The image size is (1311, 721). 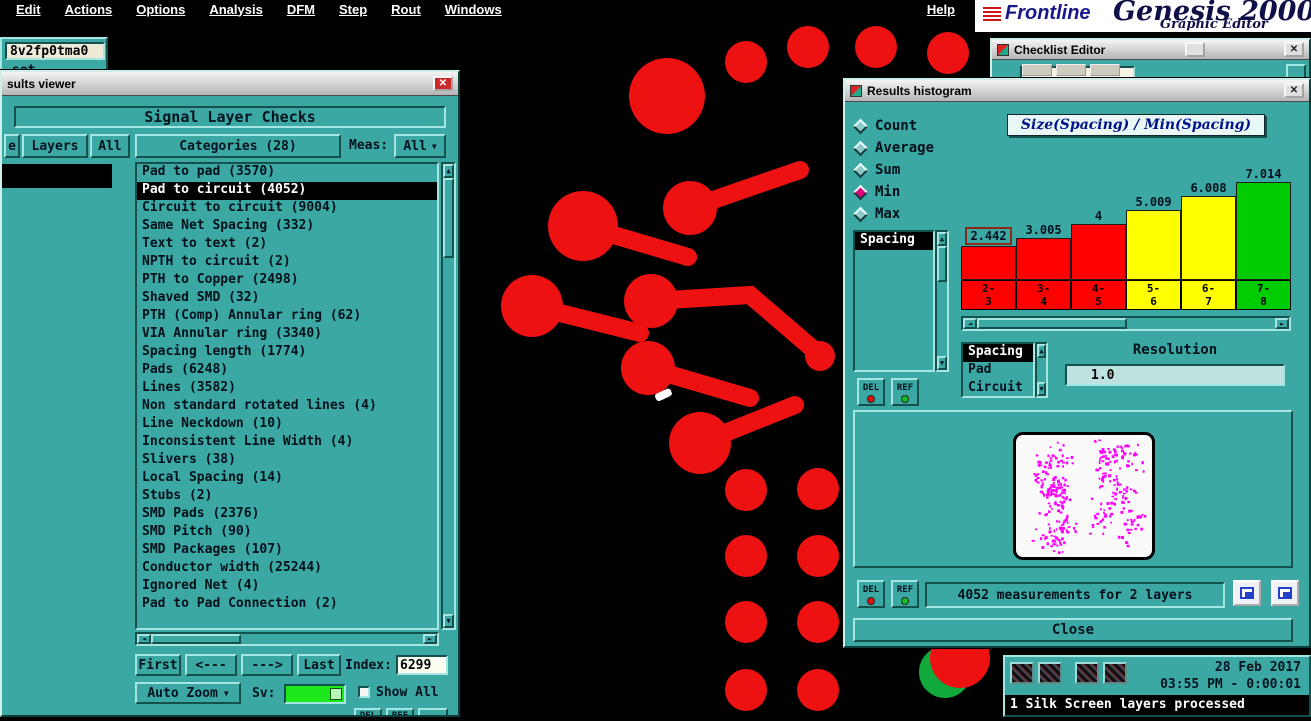 What do you see at coordinates (1043, 251) in the screenshot?
I see `hist-bar-column: 3.005` at bounding box center [1043, 251].